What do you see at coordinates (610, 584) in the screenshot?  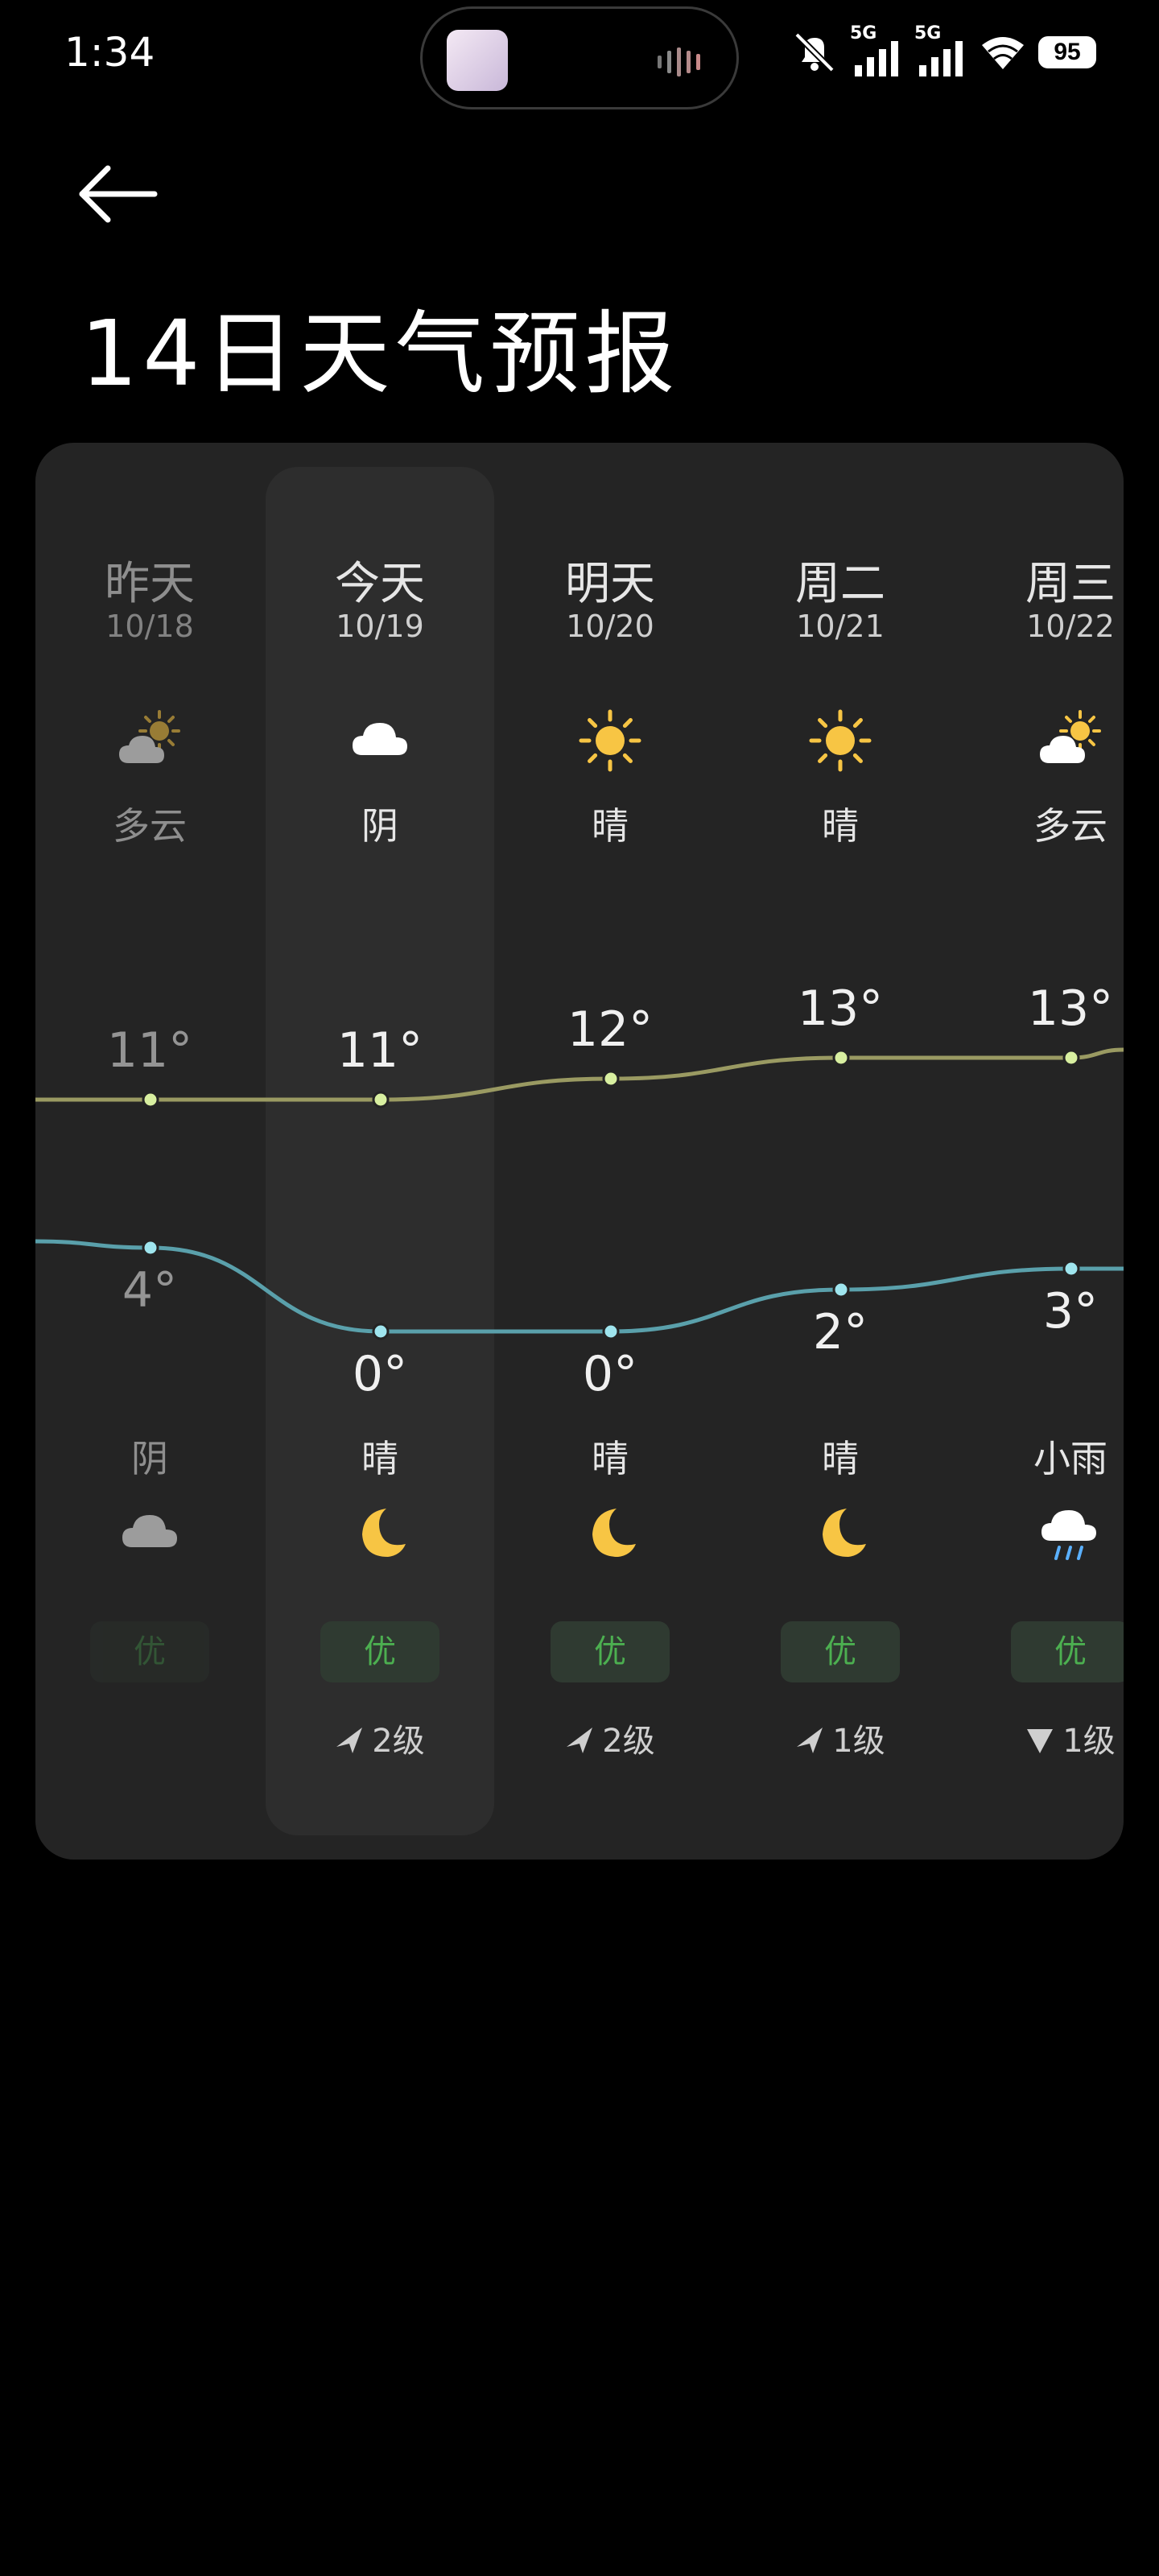 I see `day-name: 明天` at bounding box center [610, 584].